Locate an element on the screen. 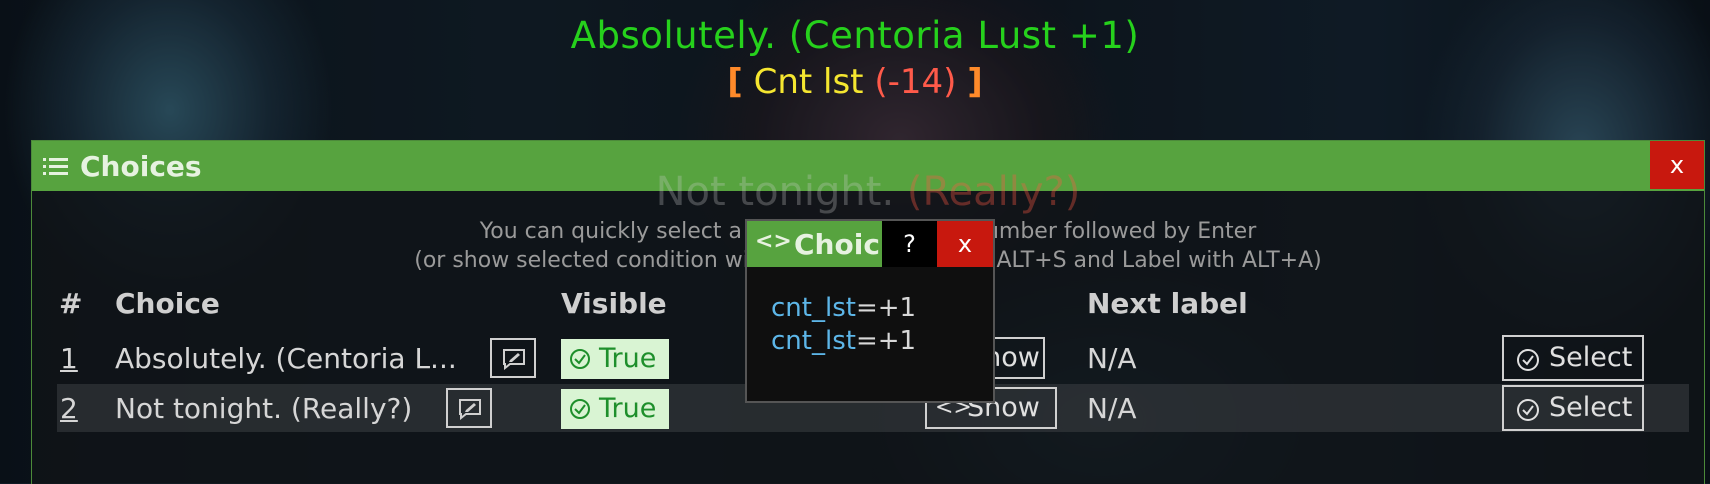  stat-change-value: (-14) is located at coordinates (915, 82).